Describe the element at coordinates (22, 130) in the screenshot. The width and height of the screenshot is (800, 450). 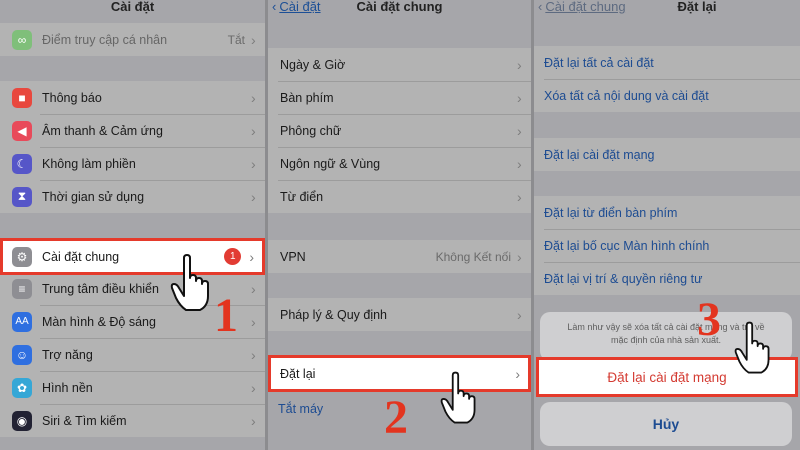
I see `sound-icon: ◀` at that location.